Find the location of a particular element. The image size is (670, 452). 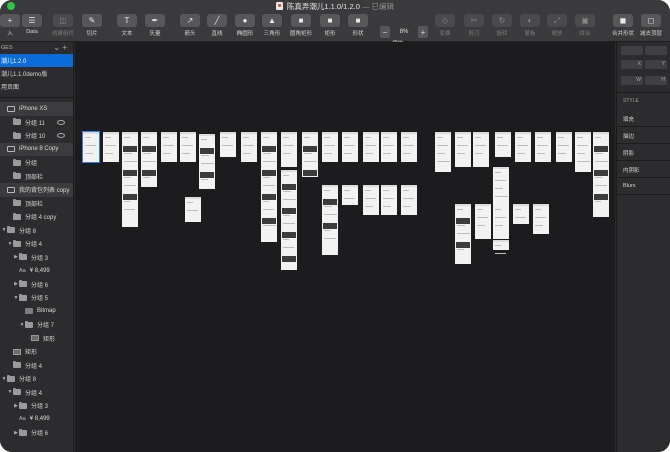

toolbar-item-transform: ◇ 变换 is located at coordinates (445, 25).